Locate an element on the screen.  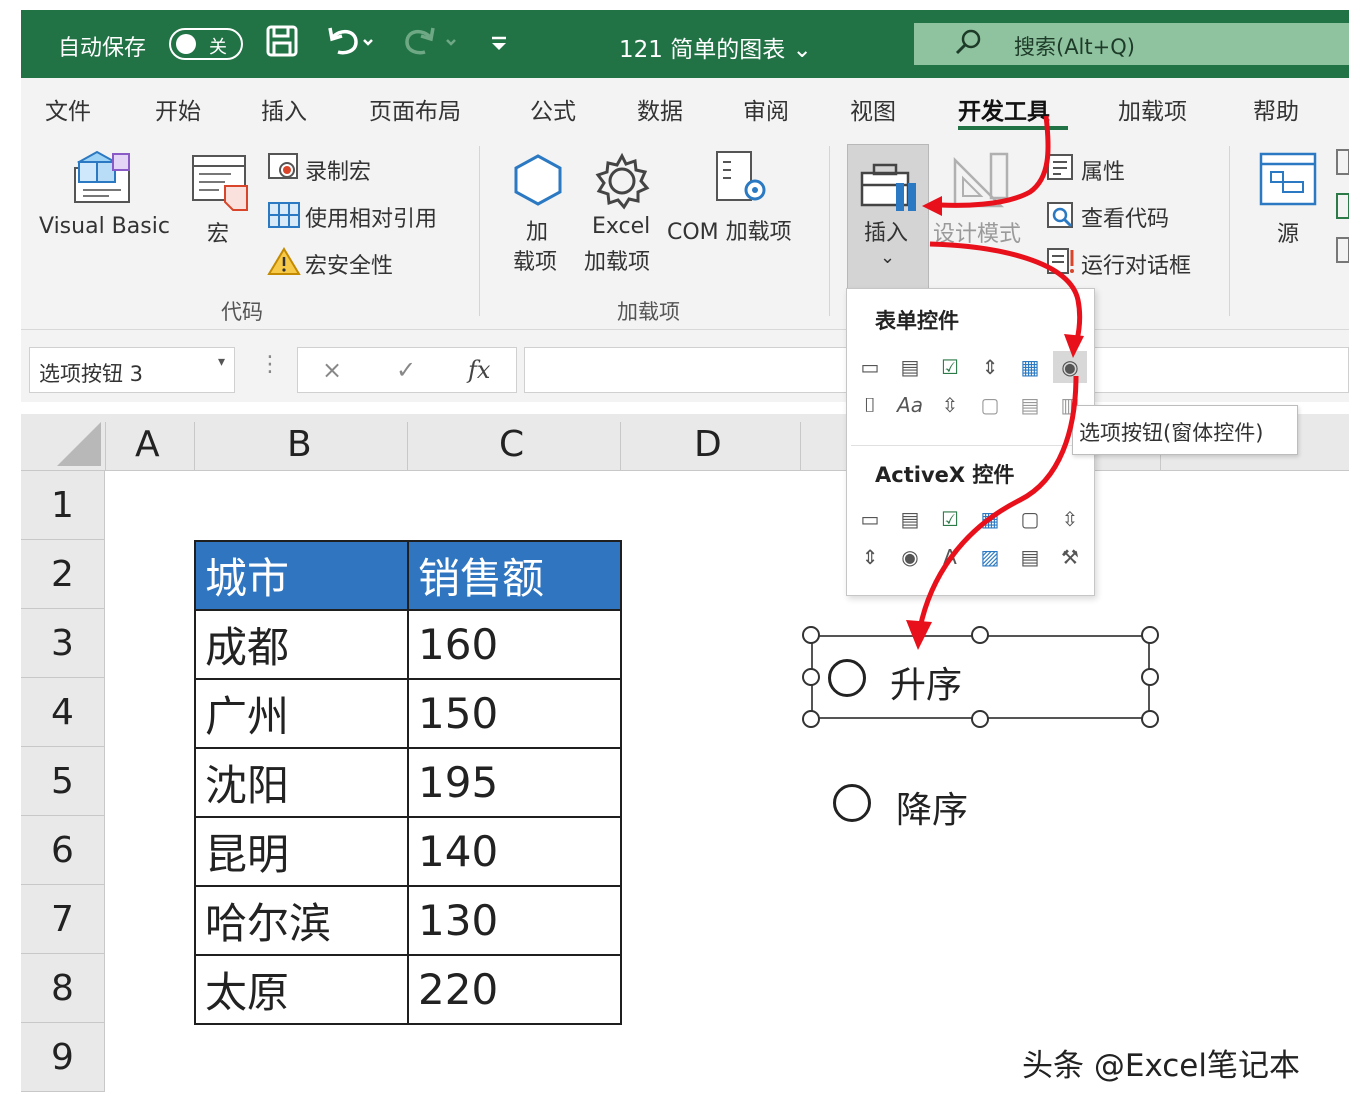
undo-icon is located at coordinates (349, 47).